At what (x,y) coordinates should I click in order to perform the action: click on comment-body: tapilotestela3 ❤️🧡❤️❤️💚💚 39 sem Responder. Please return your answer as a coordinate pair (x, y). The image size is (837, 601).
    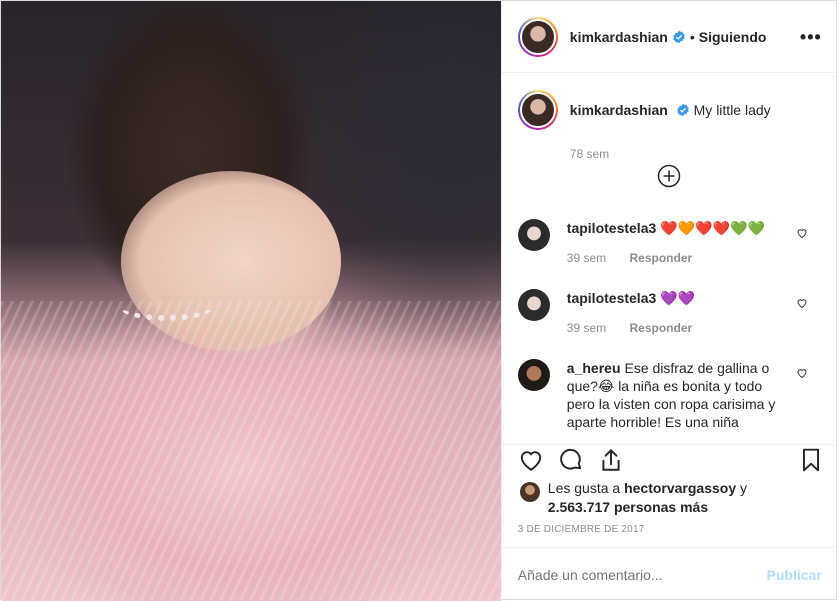
    Looking at the image, I should click on (674, 243).